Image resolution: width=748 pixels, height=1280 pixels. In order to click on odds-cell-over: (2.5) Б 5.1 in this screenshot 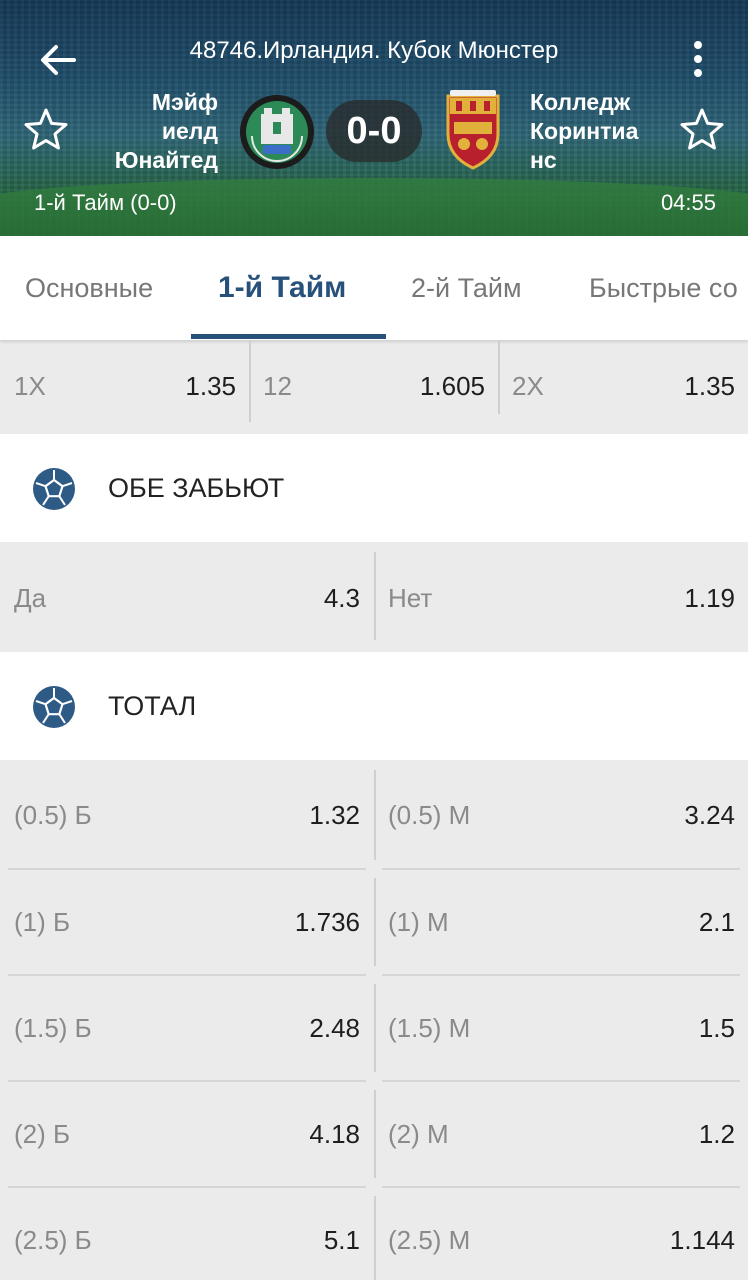, I will do `click(187, 1234)`.